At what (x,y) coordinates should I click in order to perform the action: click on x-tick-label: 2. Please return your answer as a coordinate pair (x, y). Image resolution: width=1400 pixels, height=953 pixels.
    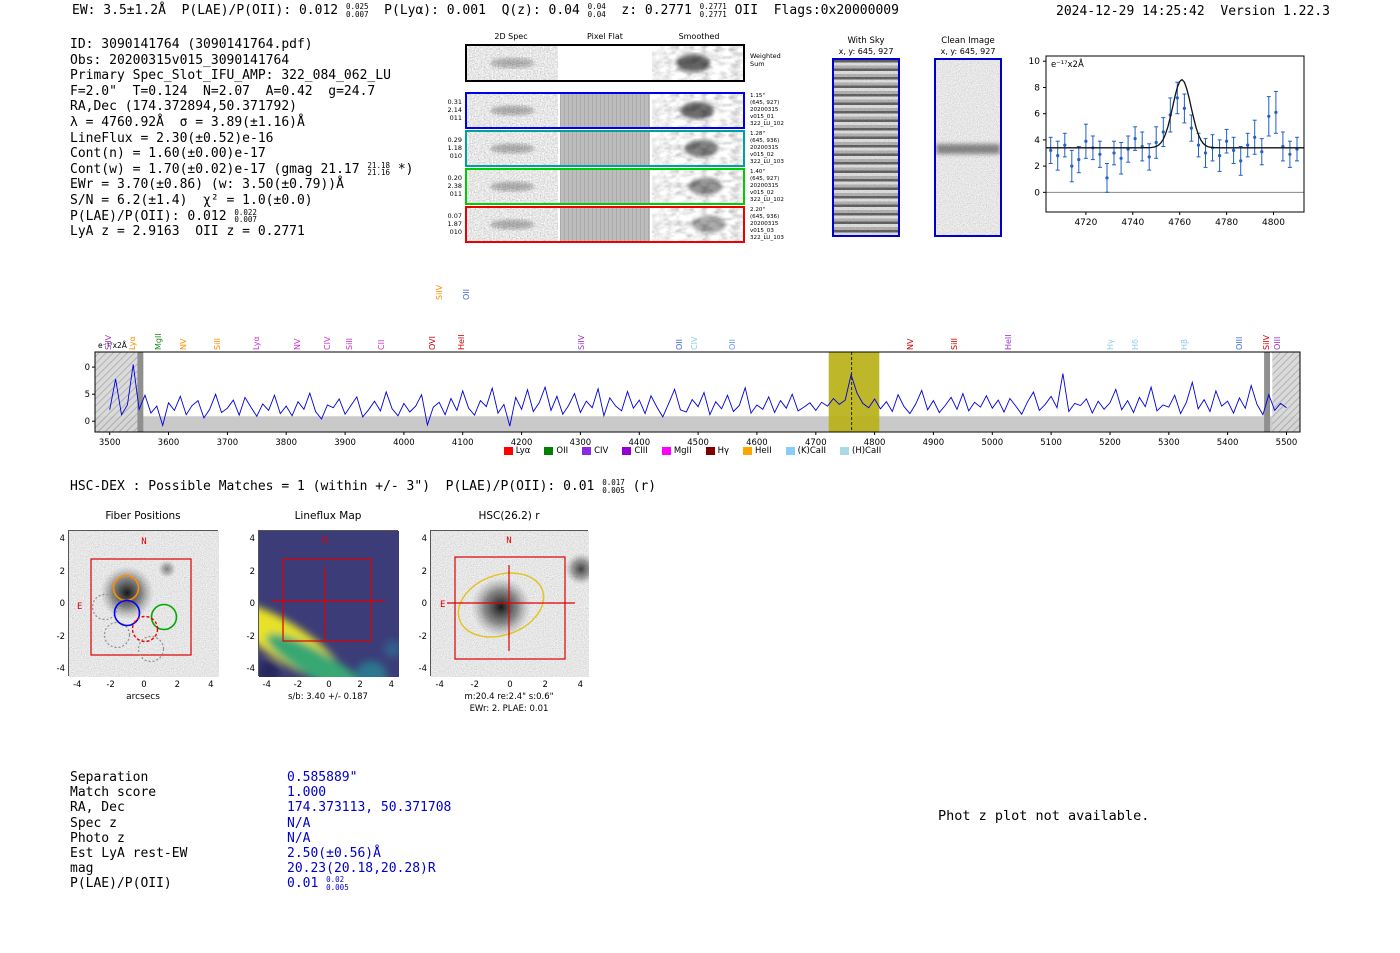
    Looking at the image, I should click on (177, 685).